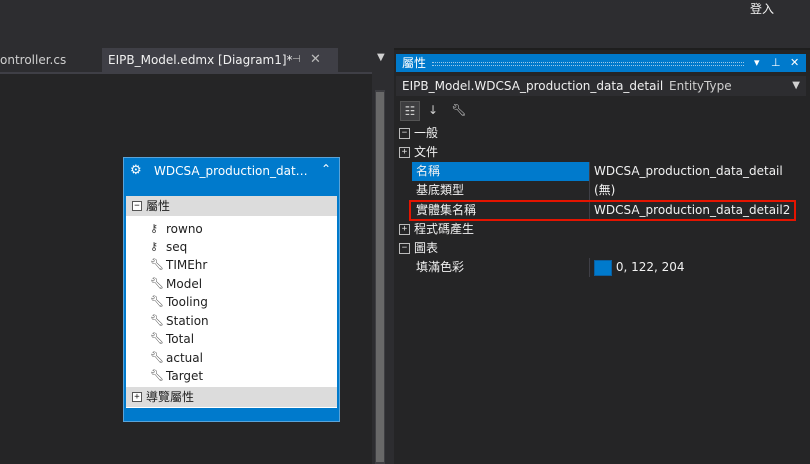 The height and width of the screenshot is (464, 810). Describe the element at coordinates (231, 229) in the screenshot. I see `entity-property-rowno: ⚷ rowno` at that location.